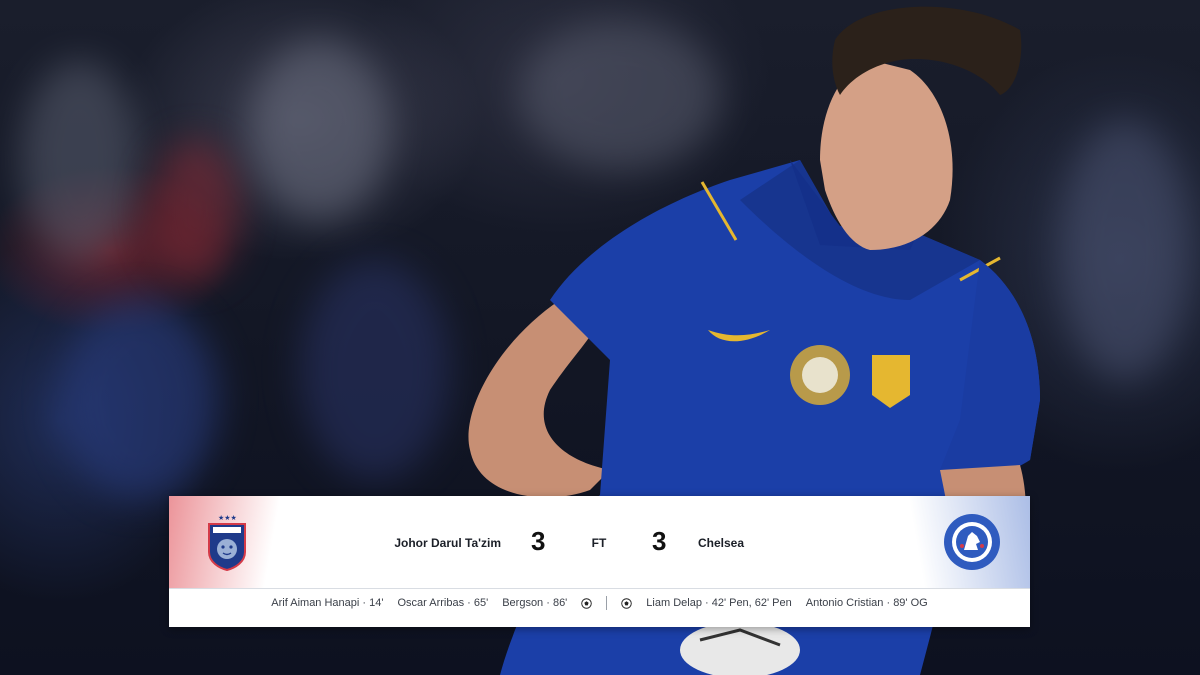 This screenshot has width=1200, height=675. Describe the element at coordinates (721, 543) in the screenshot. I see `away-team-name: Chelsea` at that location.